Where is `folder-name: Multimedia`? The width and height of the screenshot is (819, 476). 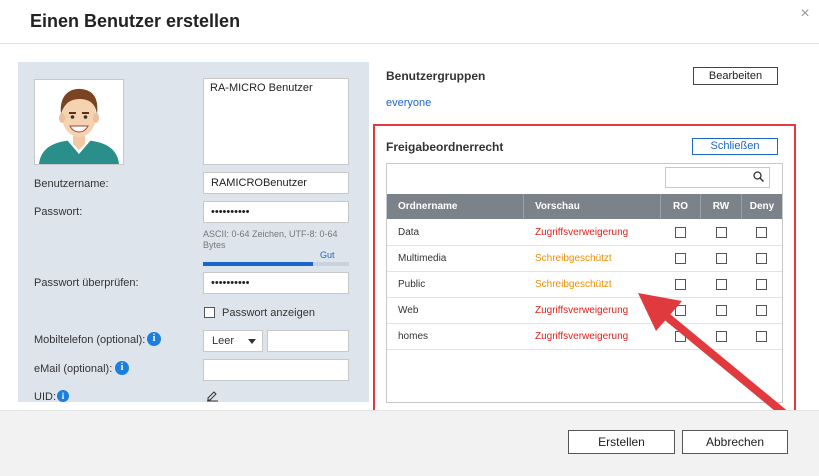
folder-name: Multimedia is located at coordinates (422, 258).